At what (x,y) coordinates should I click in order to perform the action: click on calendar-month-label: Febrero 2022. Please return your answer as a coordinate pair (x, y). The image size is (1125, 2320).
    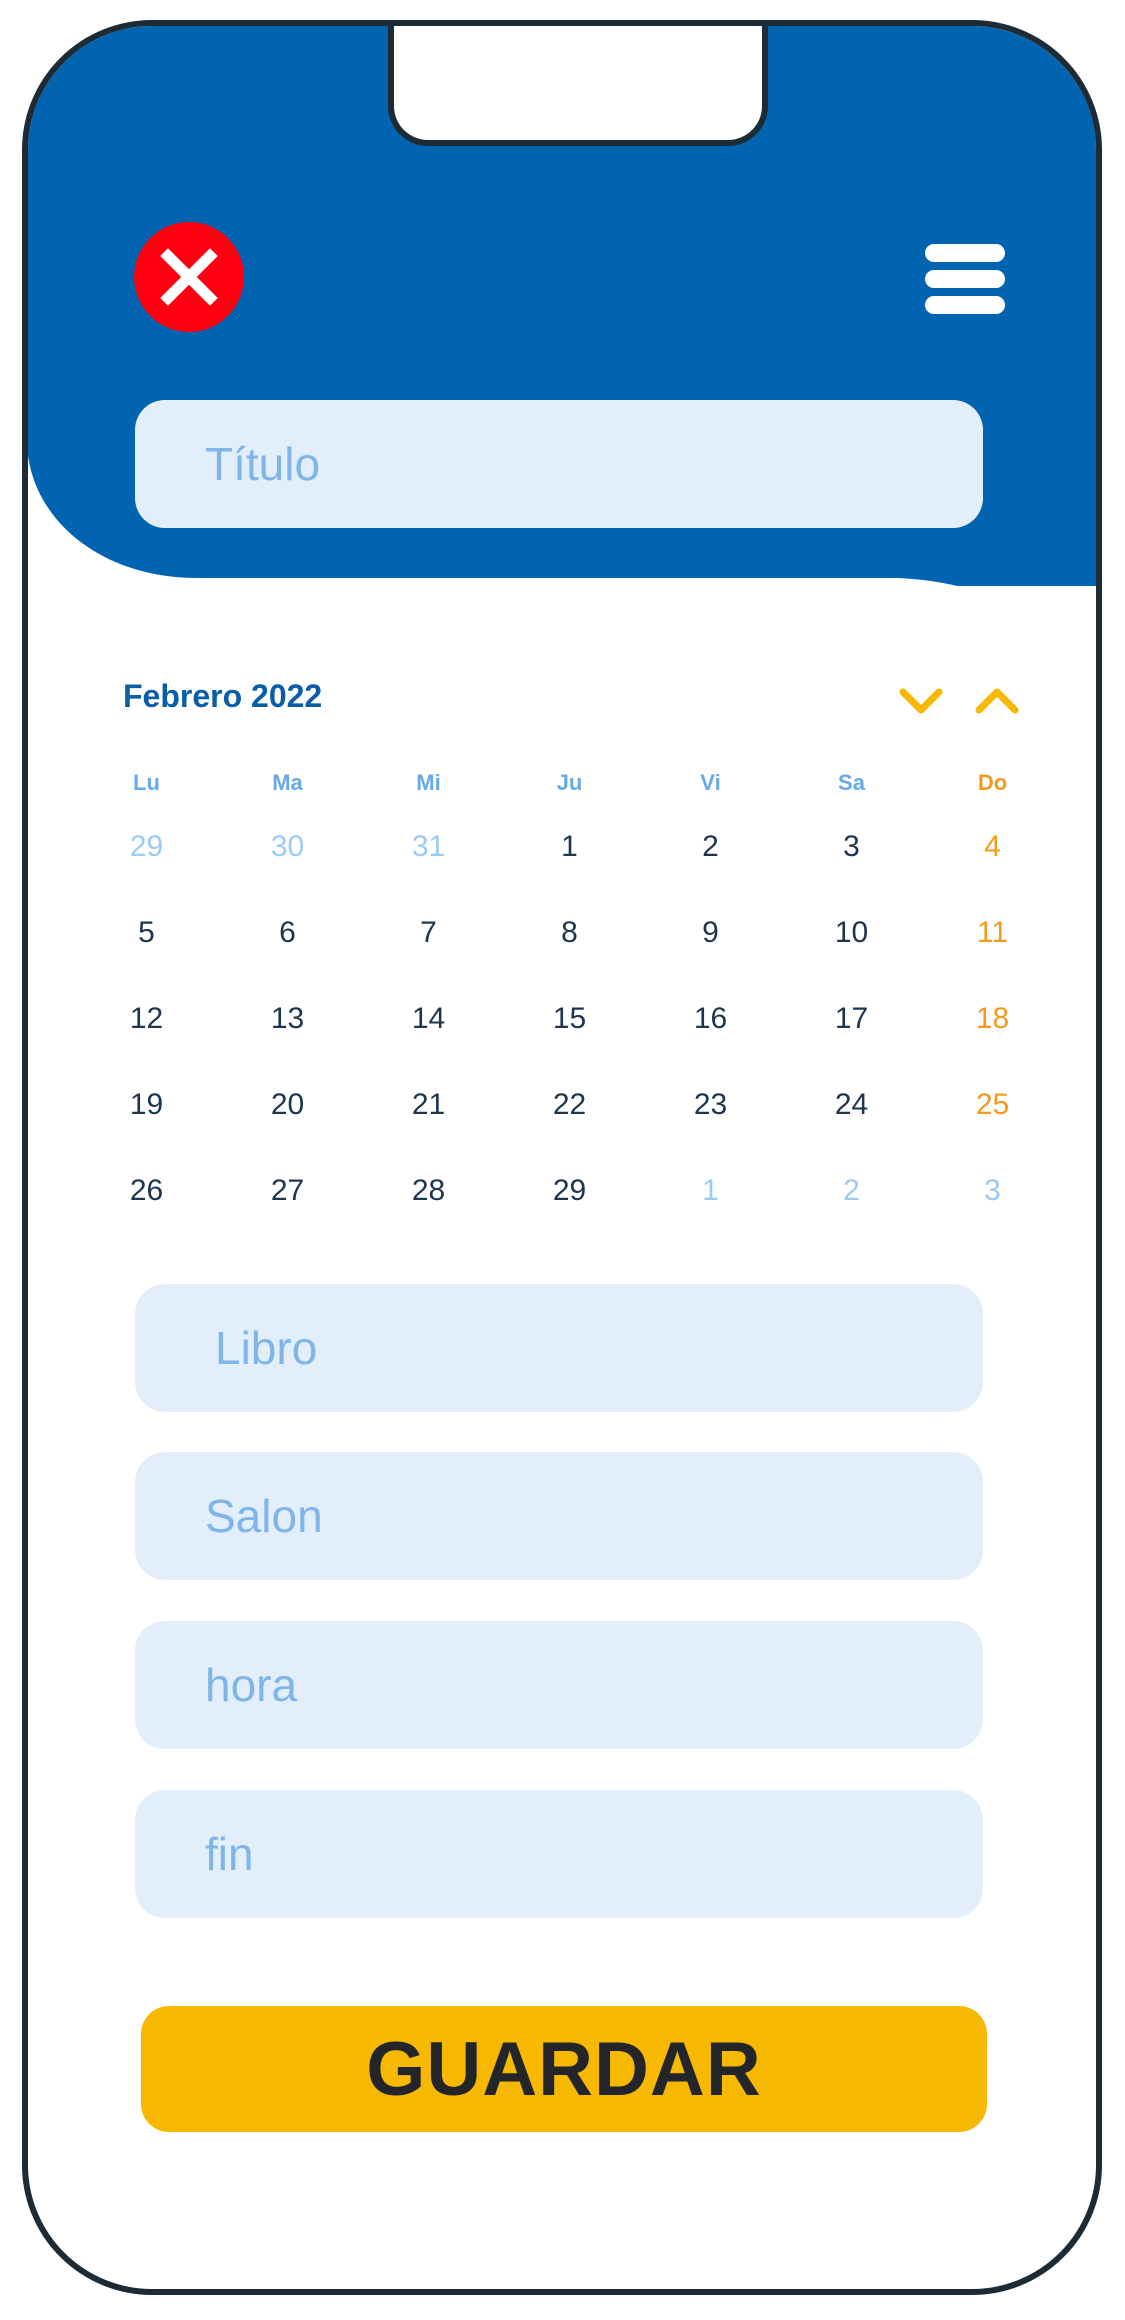
    Looking at the image, I should click on (223, 696).